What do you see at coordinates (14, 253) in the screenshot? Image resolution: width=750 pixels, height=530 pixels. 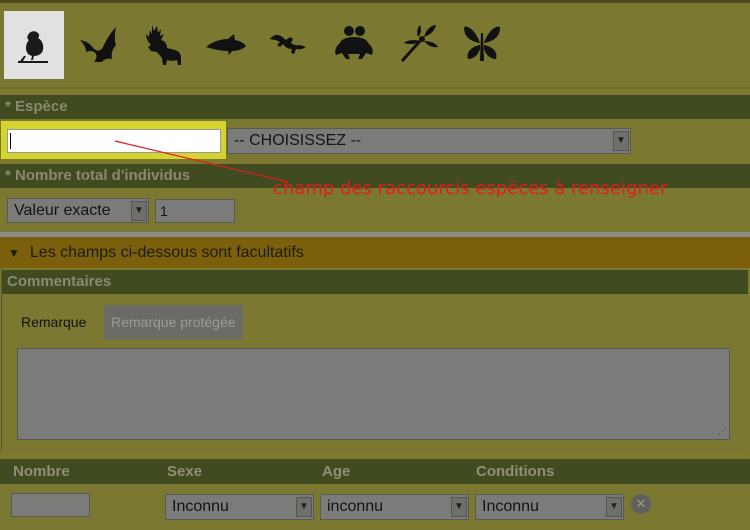 I see `triangle-down-icon: ▼` at bounding box center [14, 253].